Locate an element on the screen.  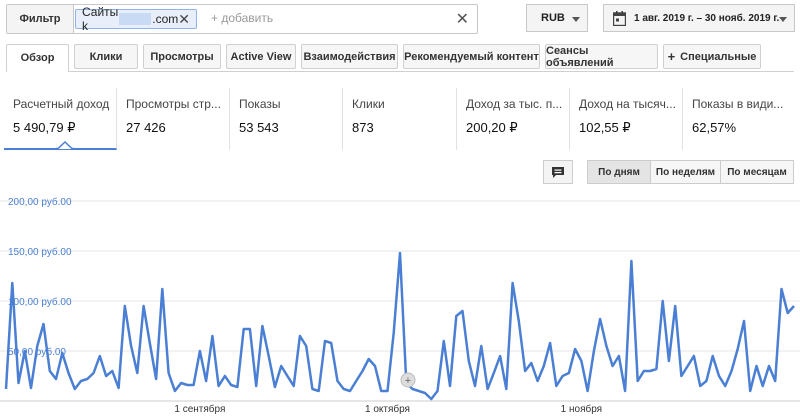
x-tick-label: 1 октября is located at coordinates (387, 409).